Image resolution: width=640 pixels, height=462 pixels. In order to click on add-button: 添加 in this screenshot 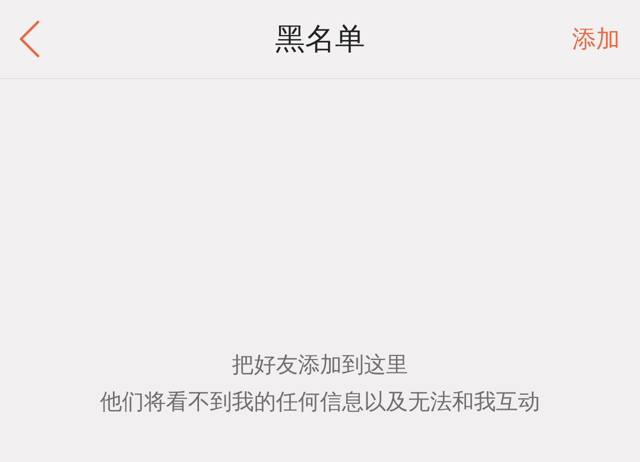, I will do `click(596, 39)`.